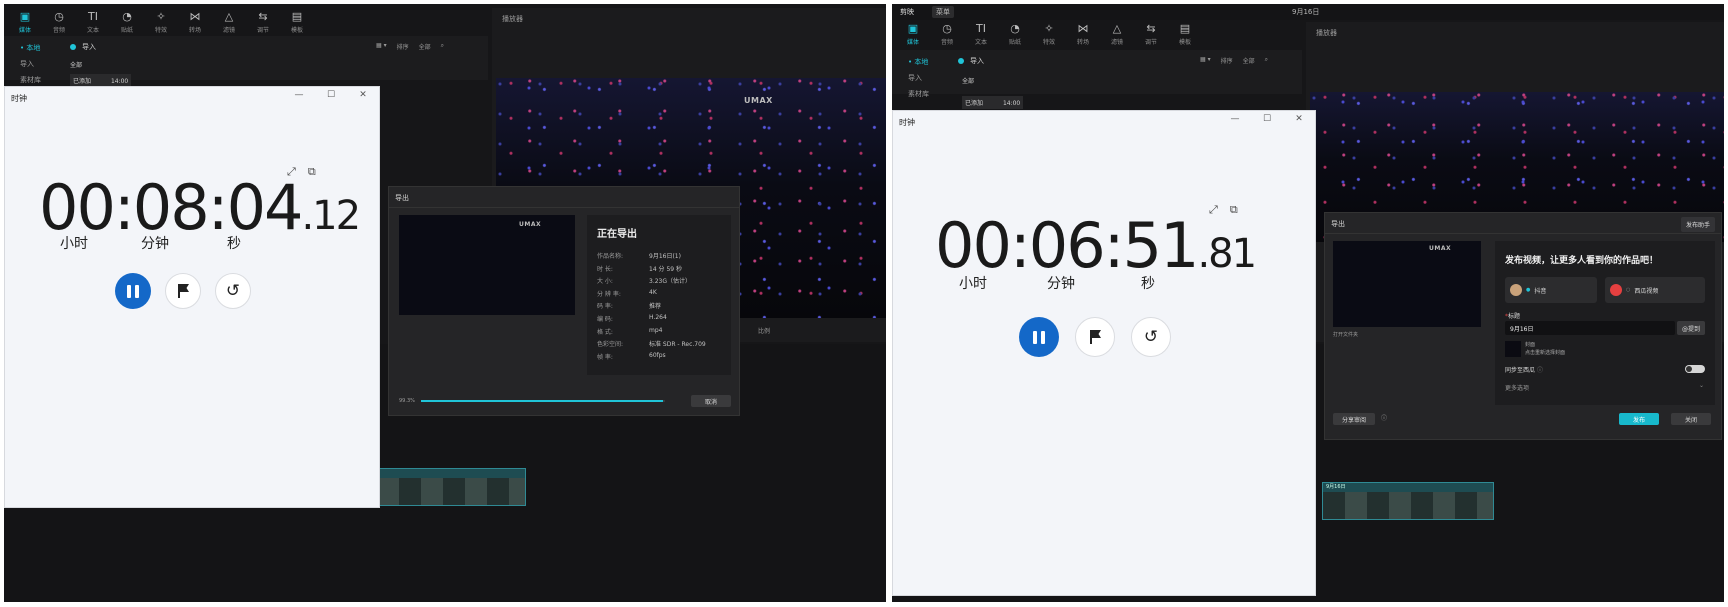  What do you see at coordinates (1517, 387) in the screenshot?
I see `more-options: 更多选项` at bounding box center [1517, 387].